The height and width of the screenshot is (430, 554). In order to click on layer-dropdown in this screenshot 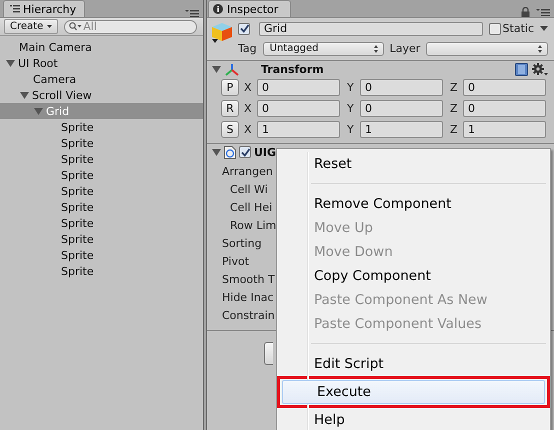, I will do `click(487, 49)`.